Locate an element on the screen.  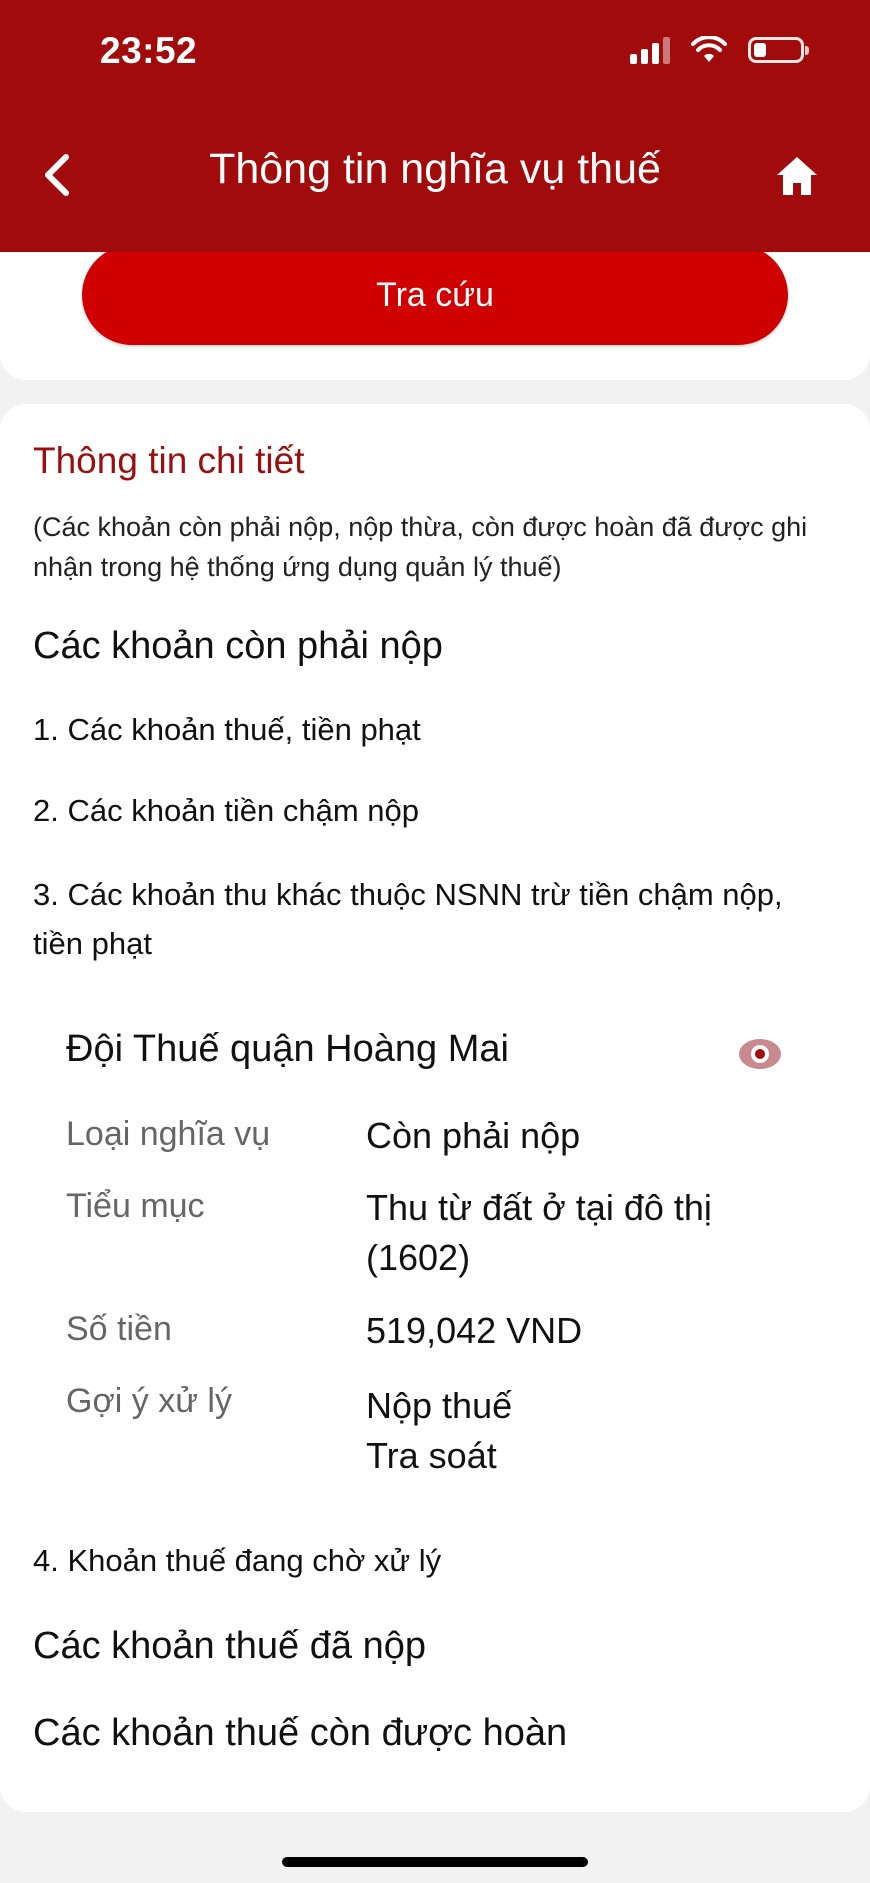
amount-value: 519,042 VND is located at coordinates (474, 1330).